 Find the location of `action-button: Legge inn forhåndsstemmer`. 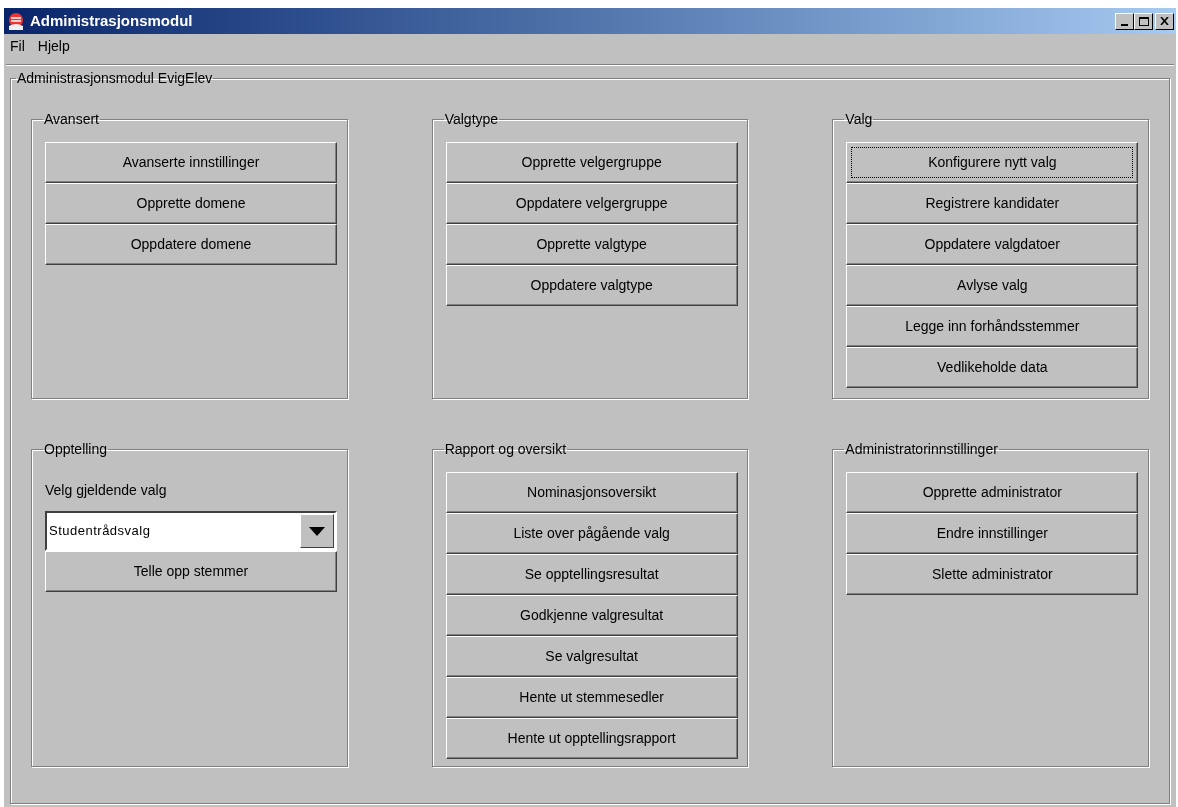

action-button: Legge inn forhåndsstemmer is located at coordinates (992, 326).